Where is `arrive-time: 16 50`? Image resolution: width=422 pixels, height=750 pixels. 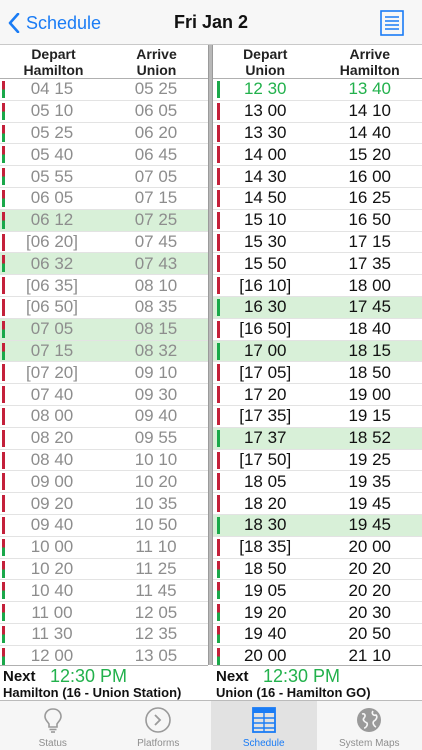
arrive-time: 16 50 is located at coordinates (370, 220).